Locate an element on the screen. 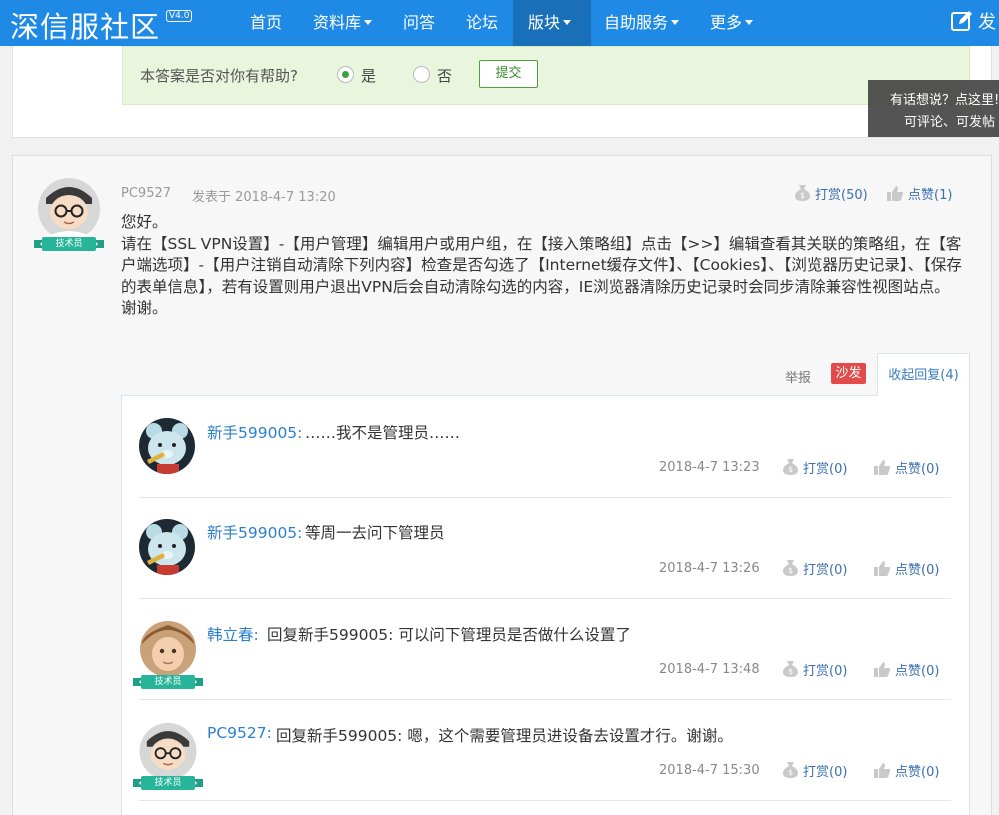 Image resolution: width=999 pixels, height=815 pixels. report-link: 举报 is located at coordinates (798, 376).